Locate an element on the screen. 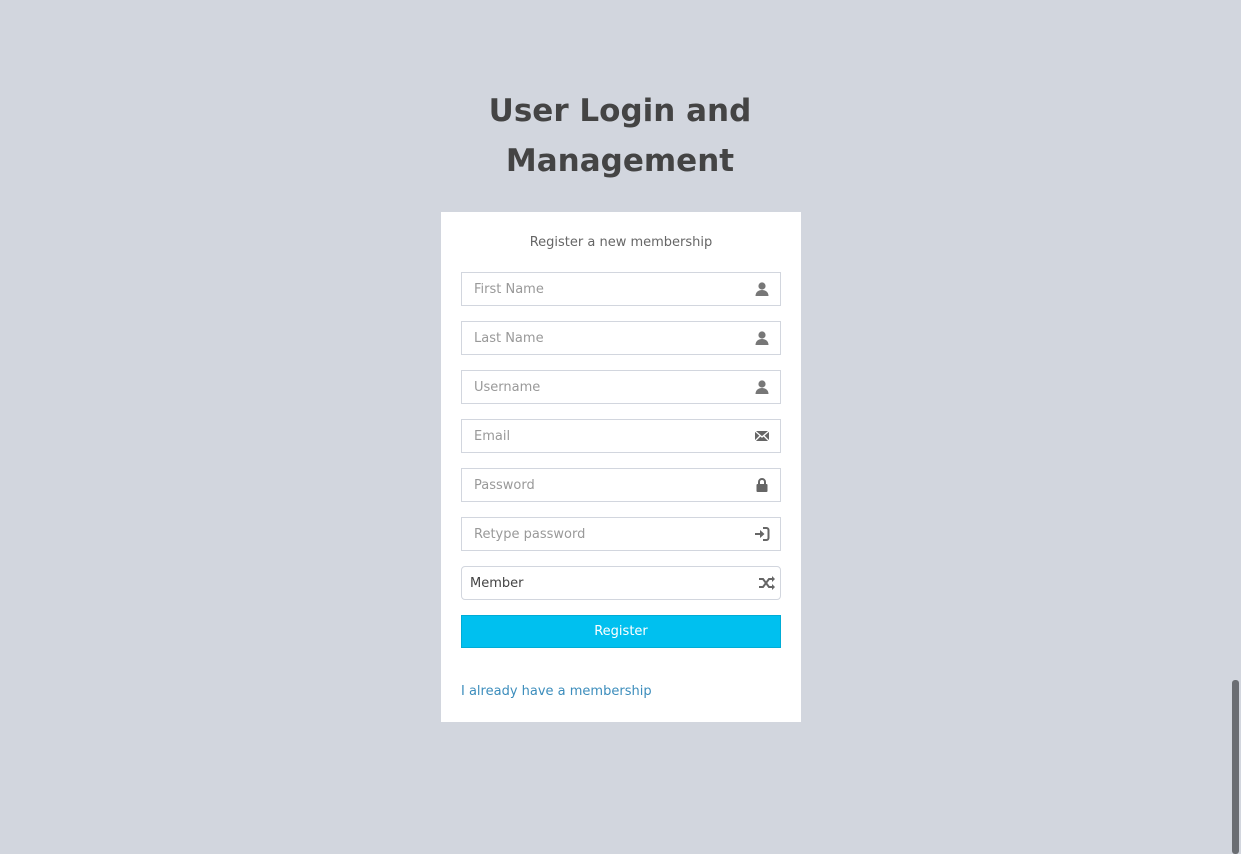  retype-password-input is located at coordinates (621, 534).